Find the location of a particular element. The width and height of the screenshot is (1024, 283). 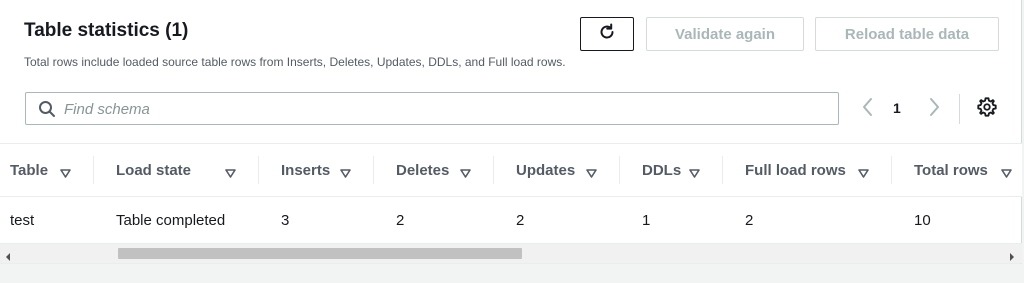

cell-inserts: 3 is located at coordinates (285, 220).